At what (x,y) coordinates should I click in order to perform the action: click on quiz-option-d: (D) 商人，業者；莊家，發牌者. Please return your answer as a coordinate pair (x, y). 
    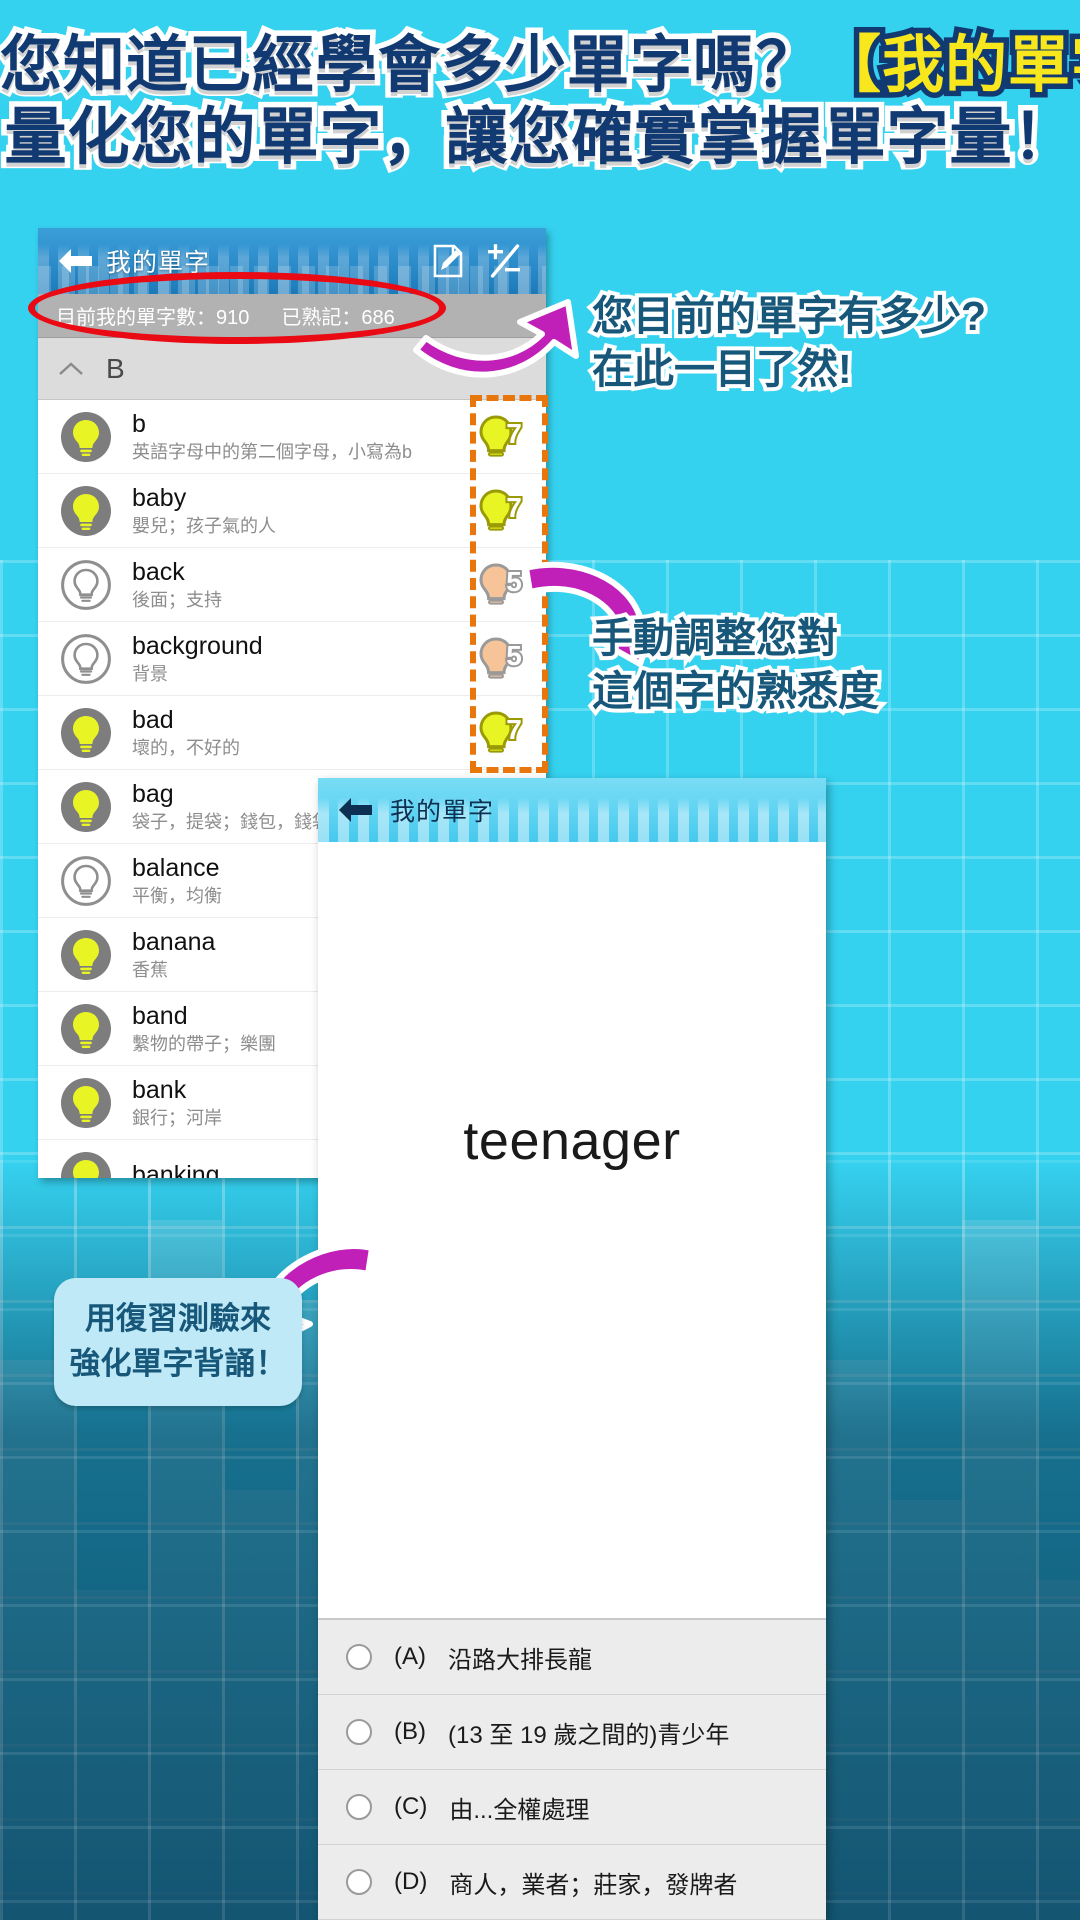
    Looking at the image, I should click on (572, 1882).